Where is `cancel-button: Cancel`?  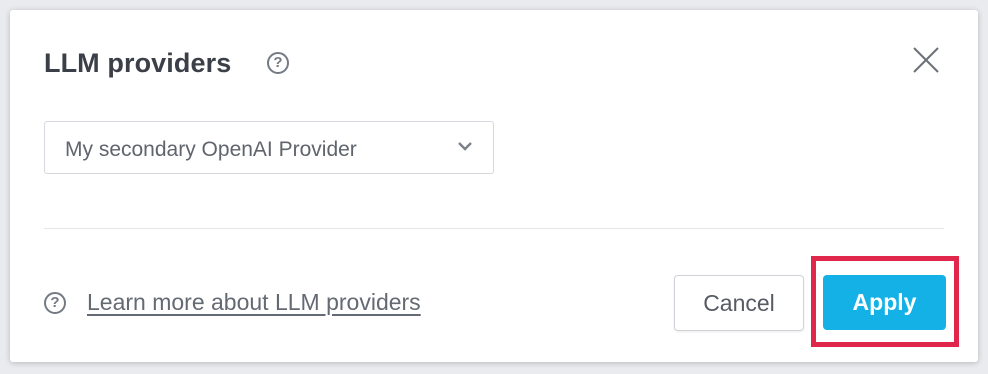 cancel-button: Cancel is located at coordinates (739, 303).